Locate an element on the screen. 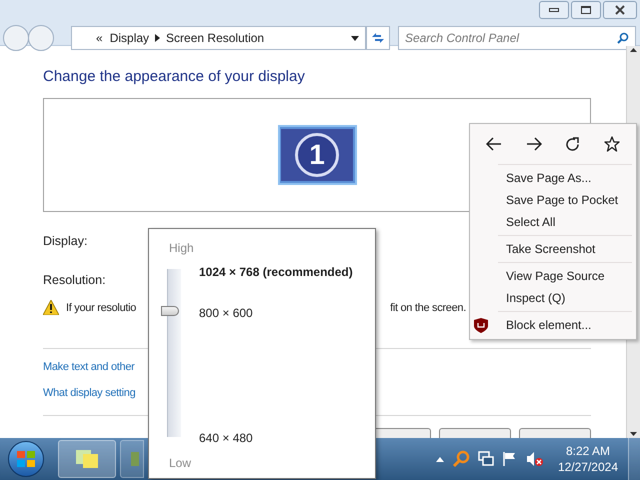 The width and height of the screenshot is (640, 480). resolution-option: 640 × 480 is located at coordinates (226, 438).